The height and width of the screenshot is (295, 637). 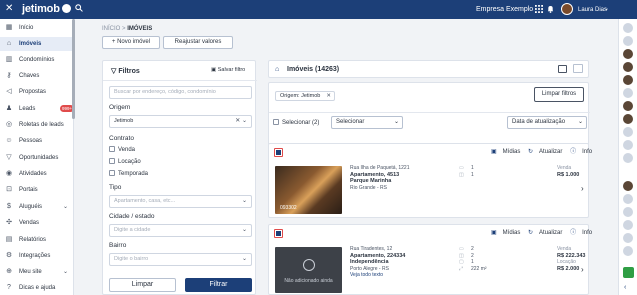 I want to click on info-icon: ⓘ, so click(x=573, y=233).